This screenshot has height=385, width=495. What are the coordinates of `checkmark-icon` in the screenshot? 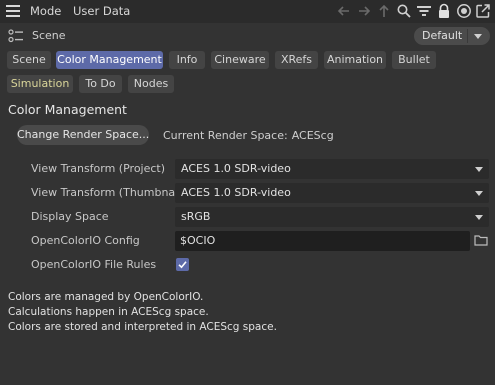 It's located at (182, 265).